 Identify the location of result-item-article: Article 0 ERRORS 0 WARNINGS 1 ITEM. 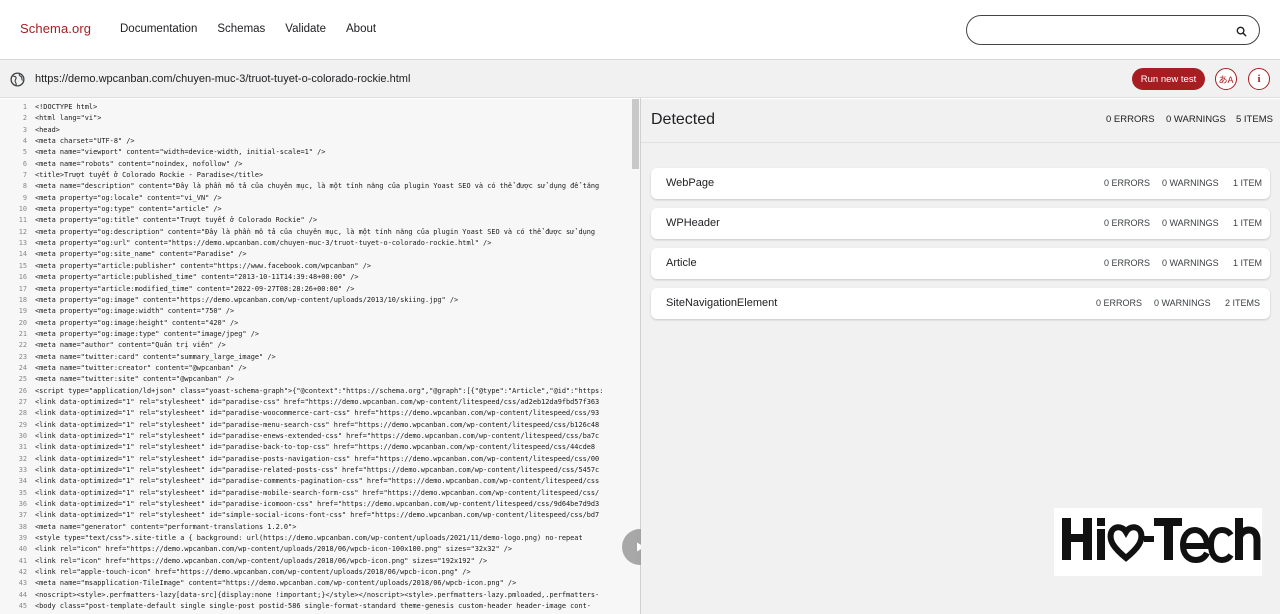
(960, 263).